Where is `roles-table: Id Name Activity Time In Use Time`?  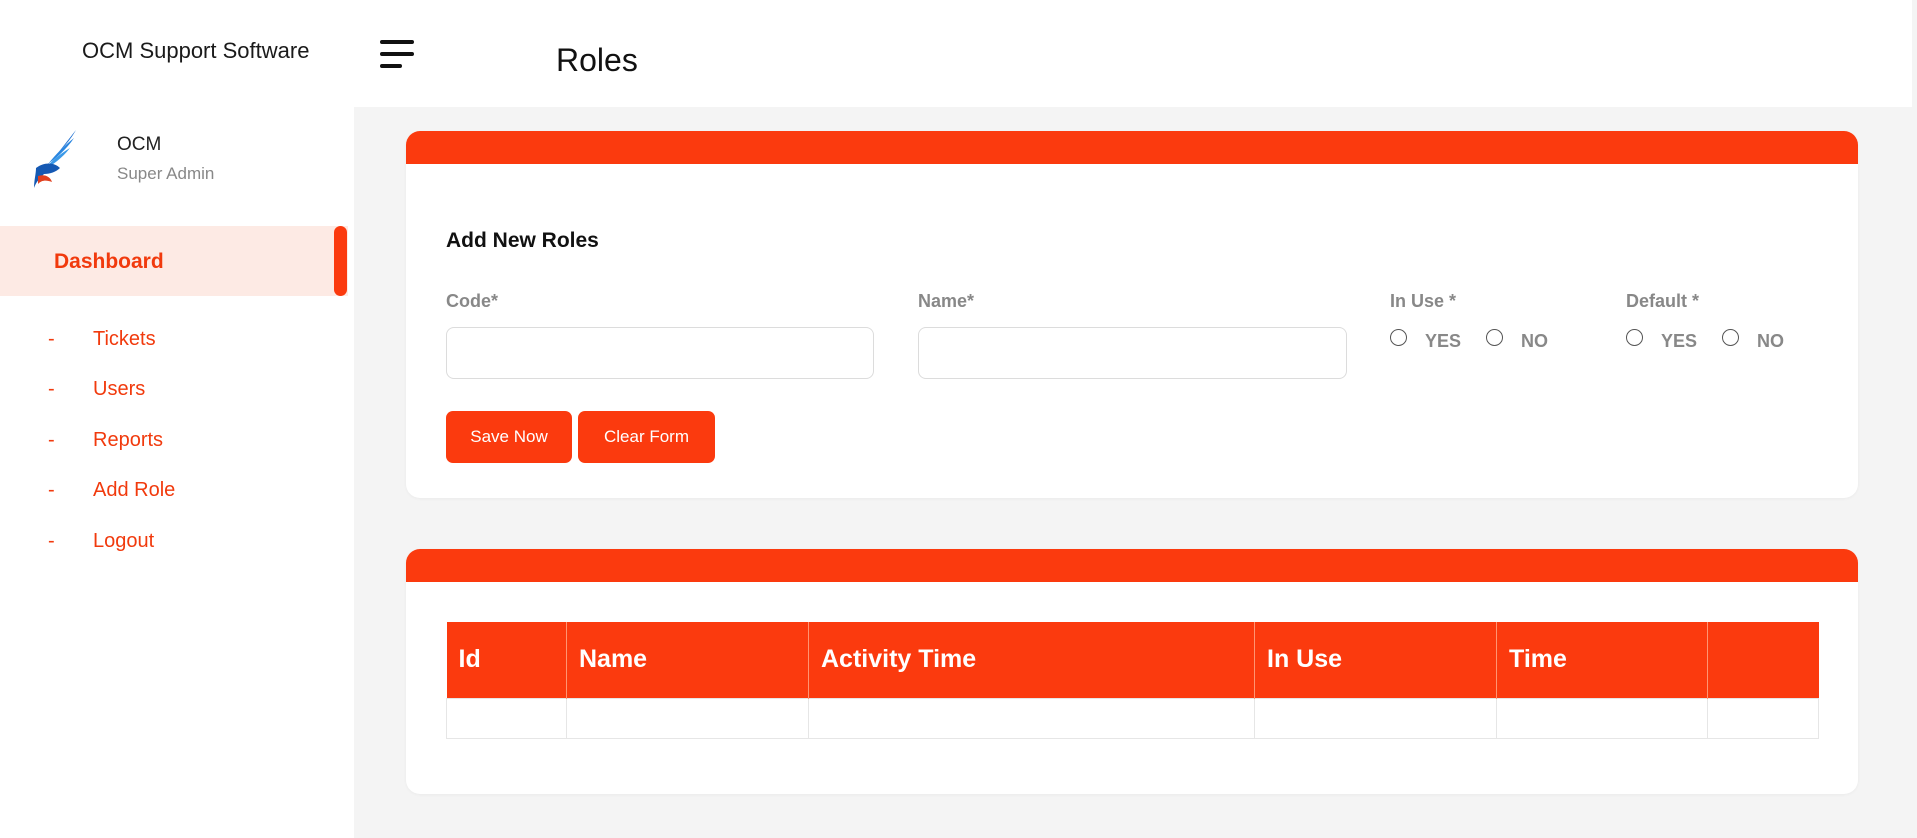
roles-table: Id Name Activity Time In Use Time is located at coordinates (1132, 680).